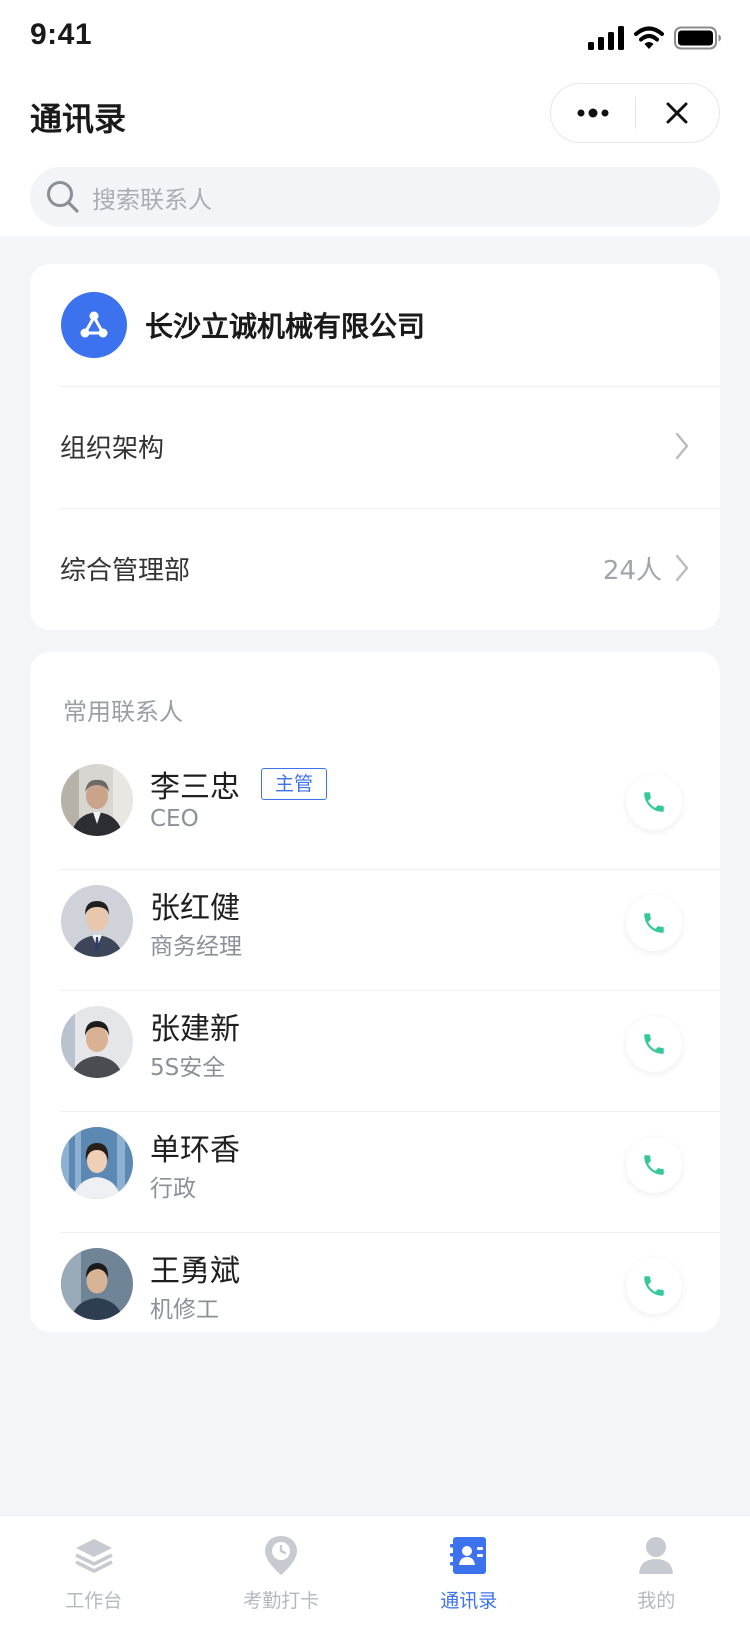 This screenshot has height=1625, width=750. I want to click on more-button, so click(593, 113).